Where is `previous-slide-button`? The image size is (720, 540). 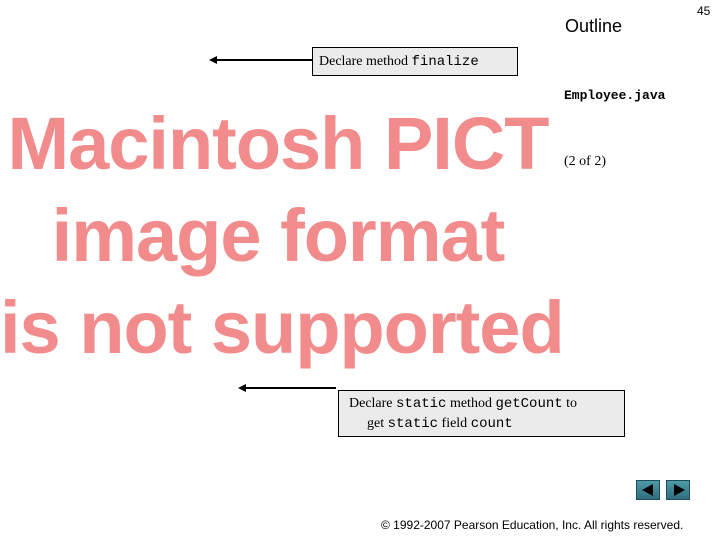 previous-slide-button is located at coordinates (648, 490).